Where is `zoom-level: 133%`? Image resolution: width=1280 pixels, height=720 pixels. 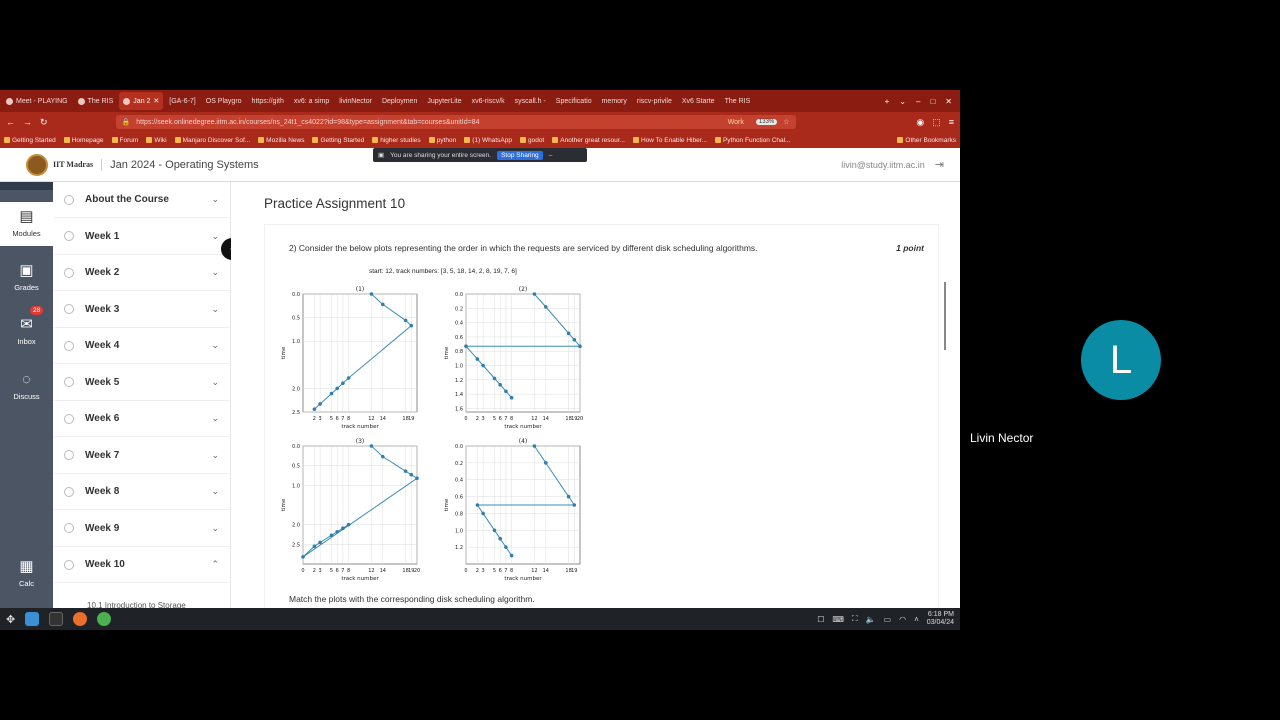 zoom-level: 133% is located at coordinates (766, 122).